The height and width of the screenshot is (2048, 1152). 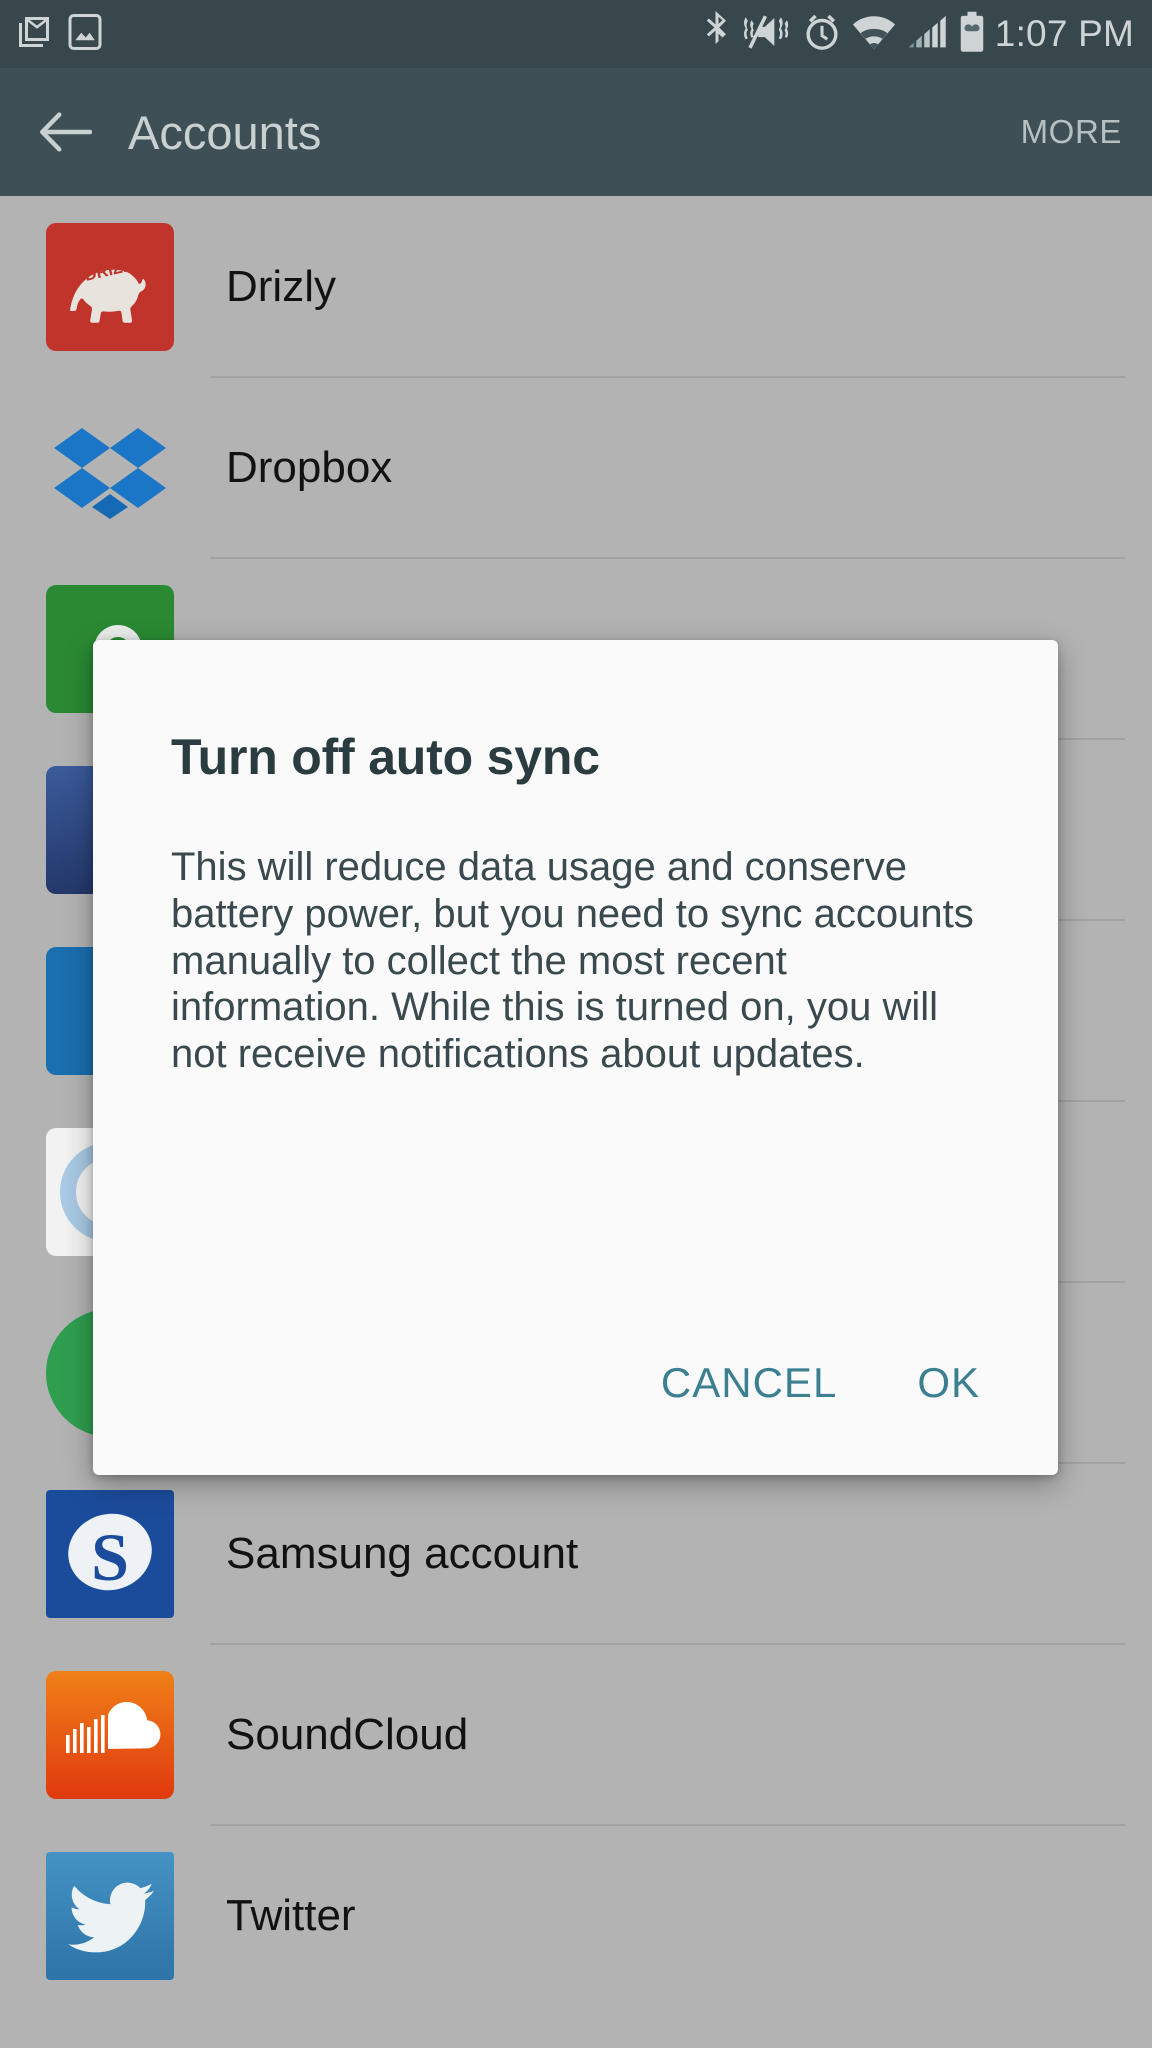 What do you see at coordinates (385, 757) in the screenshot?
I see `dialog-title: Turn off auto sync` at bounding box center [385, 757].